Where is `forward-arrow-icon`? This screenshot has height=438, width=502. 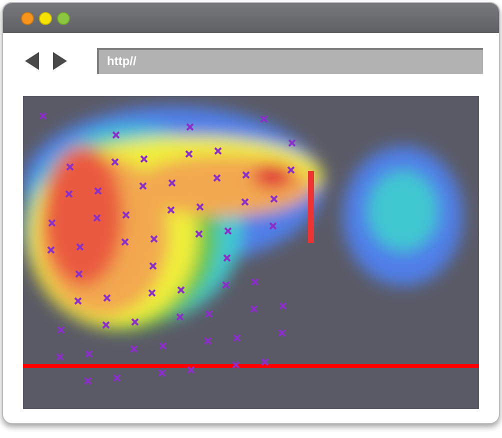
forward-arrow-icon is located at coordinates (60, 61).